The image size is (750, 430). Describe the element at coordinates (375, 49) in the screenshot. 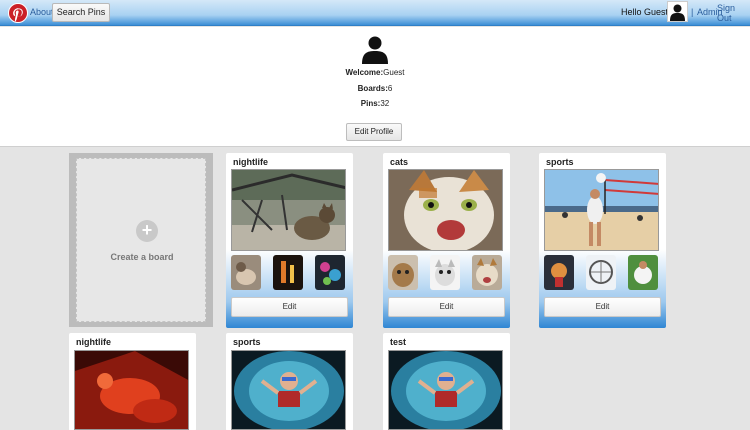

I see `profile-avatar-icon` at that location.